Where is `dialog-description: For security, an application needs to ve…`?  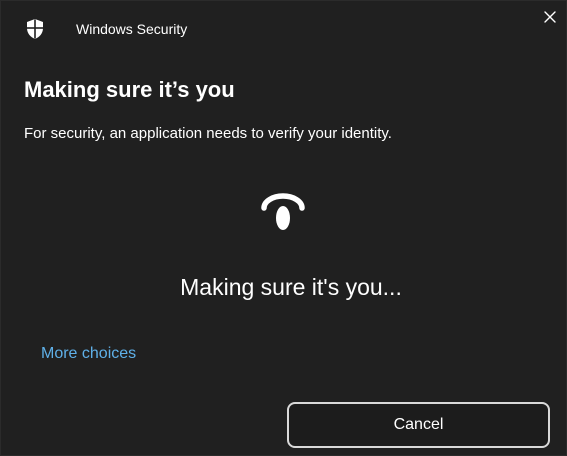
dialog-description: For security, an application needs to ve… is located at coordinates (208, 133).